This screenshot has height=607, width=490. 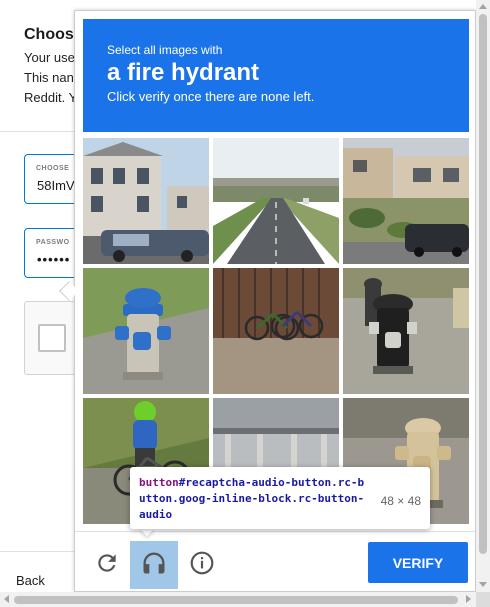 I want to click on verify-button: VERIFY, so click(x=418, y=562).